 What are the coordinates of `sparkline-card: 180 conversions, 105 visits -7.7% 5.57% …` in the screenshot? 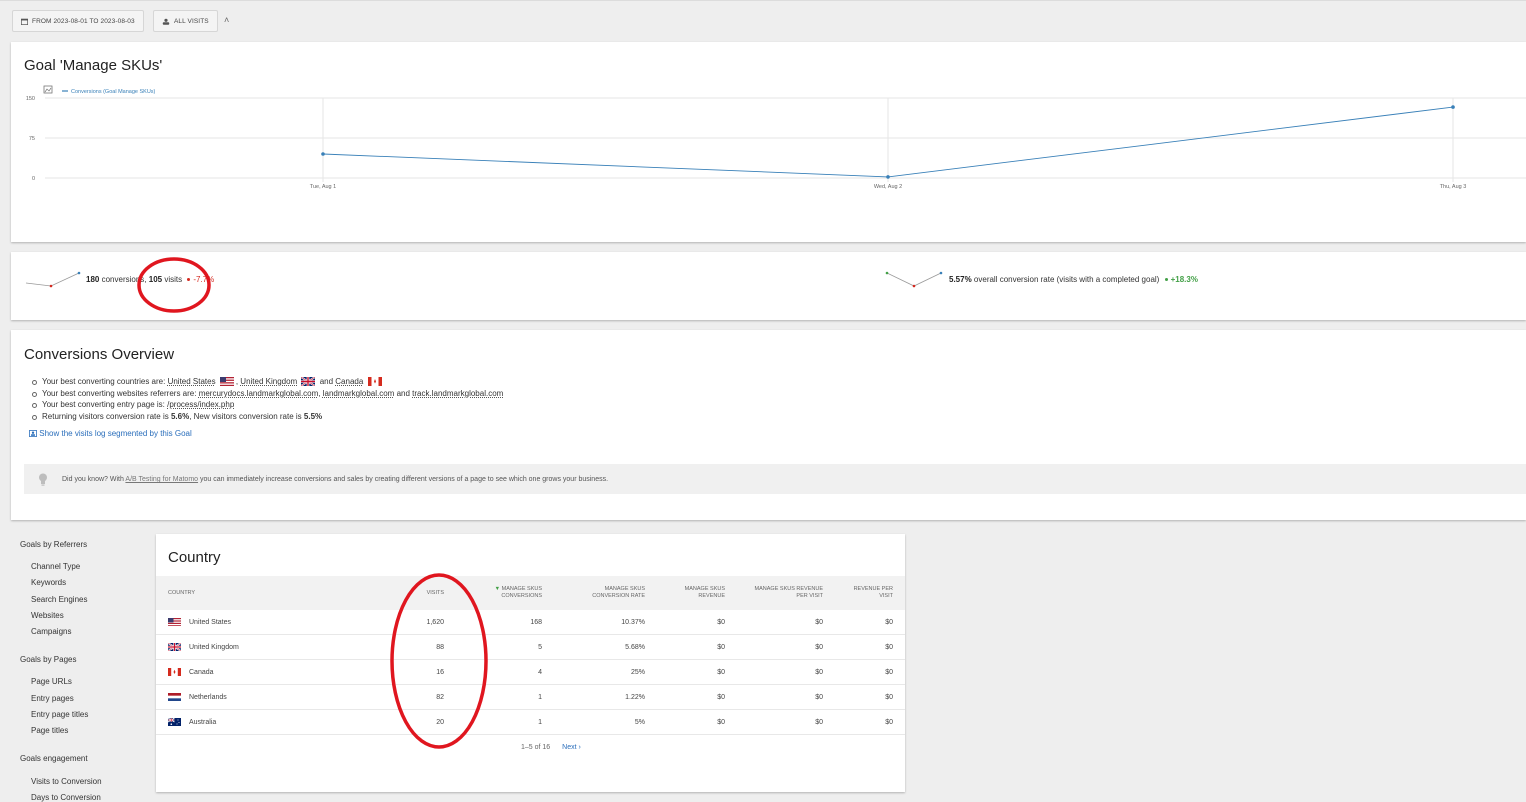 It's located at (768, 286).